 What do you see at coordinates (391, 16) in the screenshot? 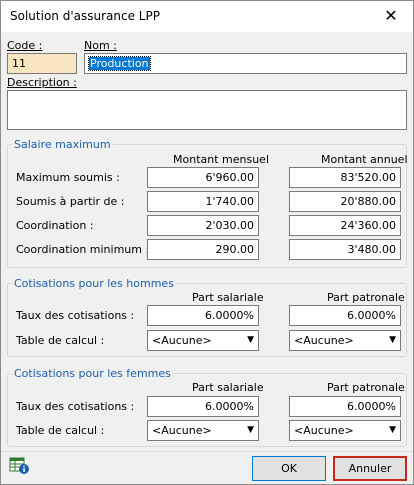
I see `close-icon: ✕` at bounding box center [391, 16].